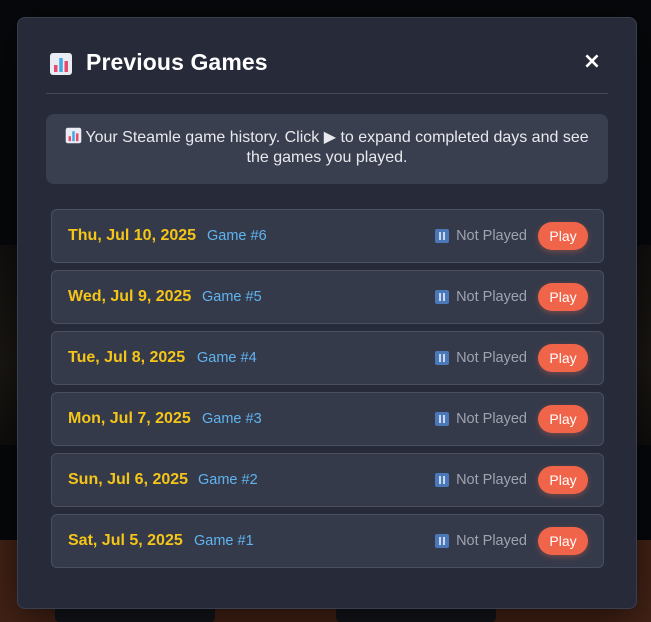  I want to click on game-date: Tue, Jul 8, 2025, so click(127, 357).